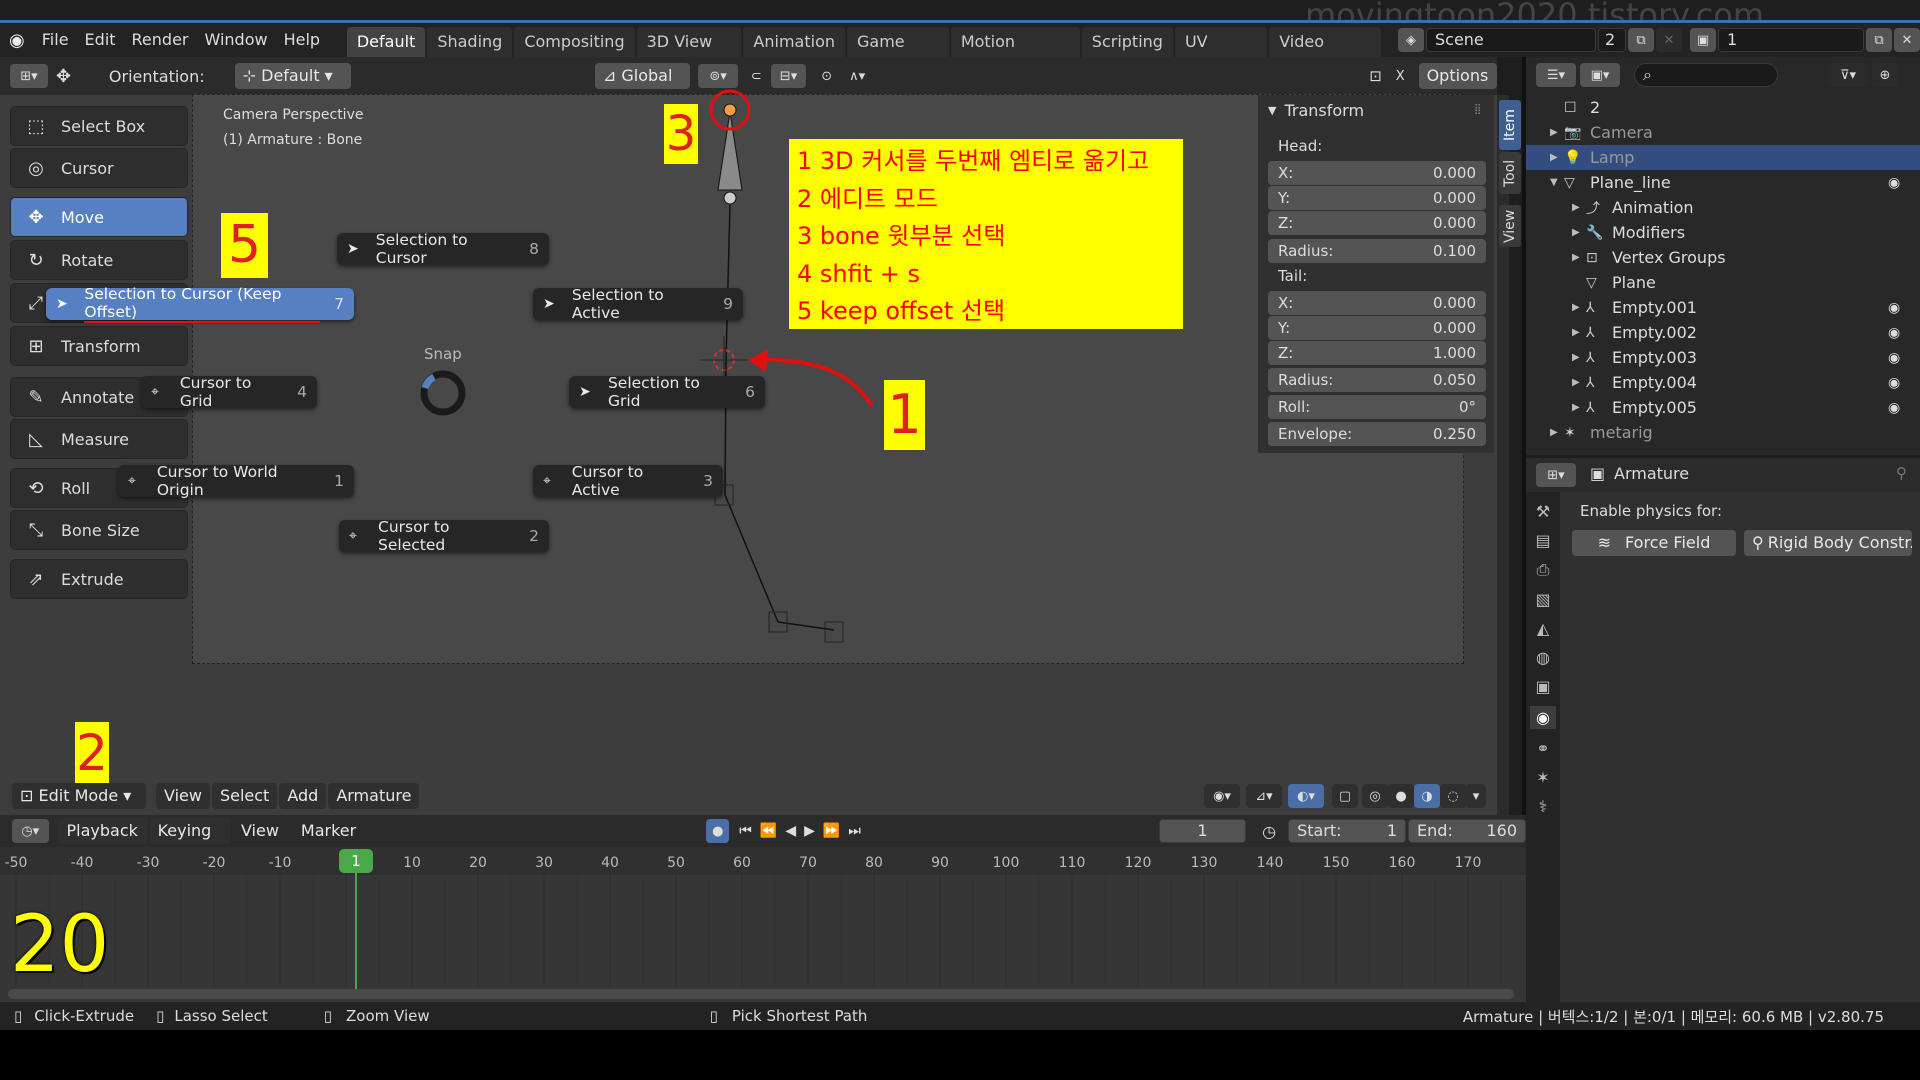 The width and height of the screenshot is (1920, 1080). What do you see at coordinates (374, 796) in the screenshot?
I see `menu-armature: Armature` at bounding box center [374, 796].